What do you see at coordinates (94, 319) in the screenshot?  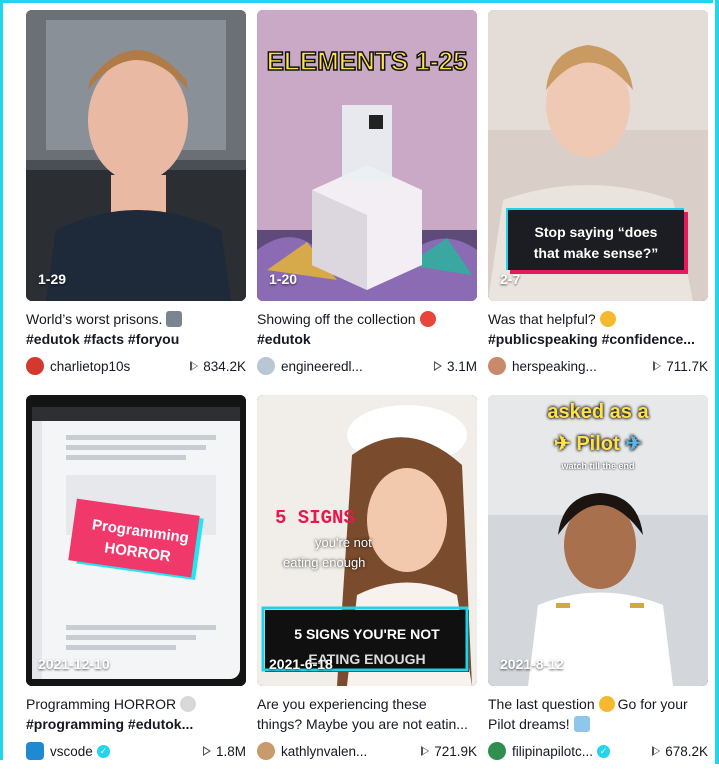 I see `description-text: World’s worst prisons.` at bounding box center [94, 319].